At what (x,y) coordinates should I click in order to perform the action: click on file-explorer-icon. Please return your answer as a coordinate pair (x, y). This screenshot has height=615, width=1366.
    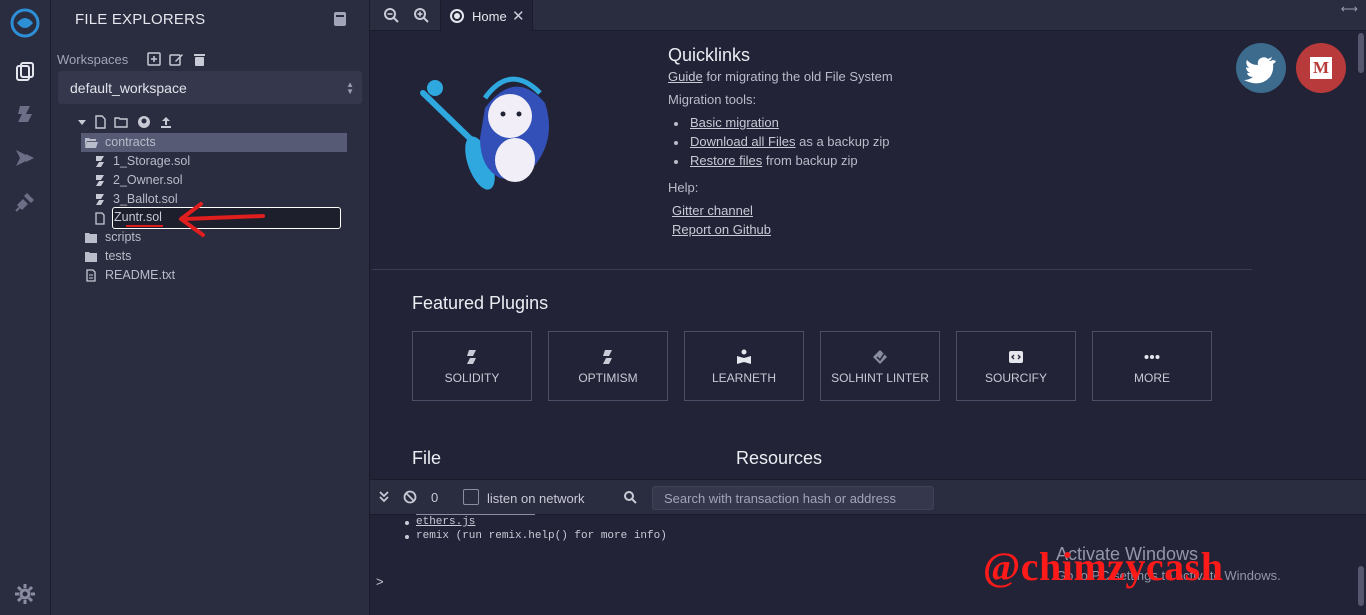
    Looking at the image, I should click on (25, 72).